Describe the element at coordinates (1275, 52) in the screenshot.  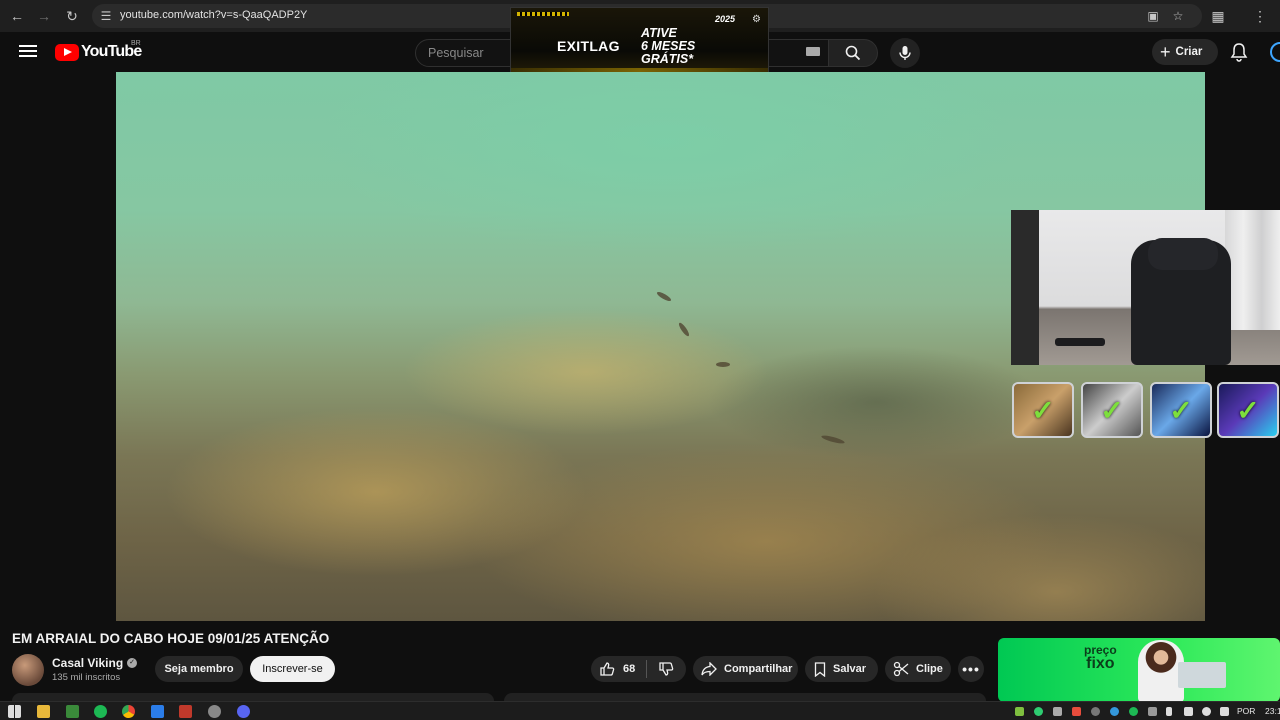
I see `account-avatar` at that location.